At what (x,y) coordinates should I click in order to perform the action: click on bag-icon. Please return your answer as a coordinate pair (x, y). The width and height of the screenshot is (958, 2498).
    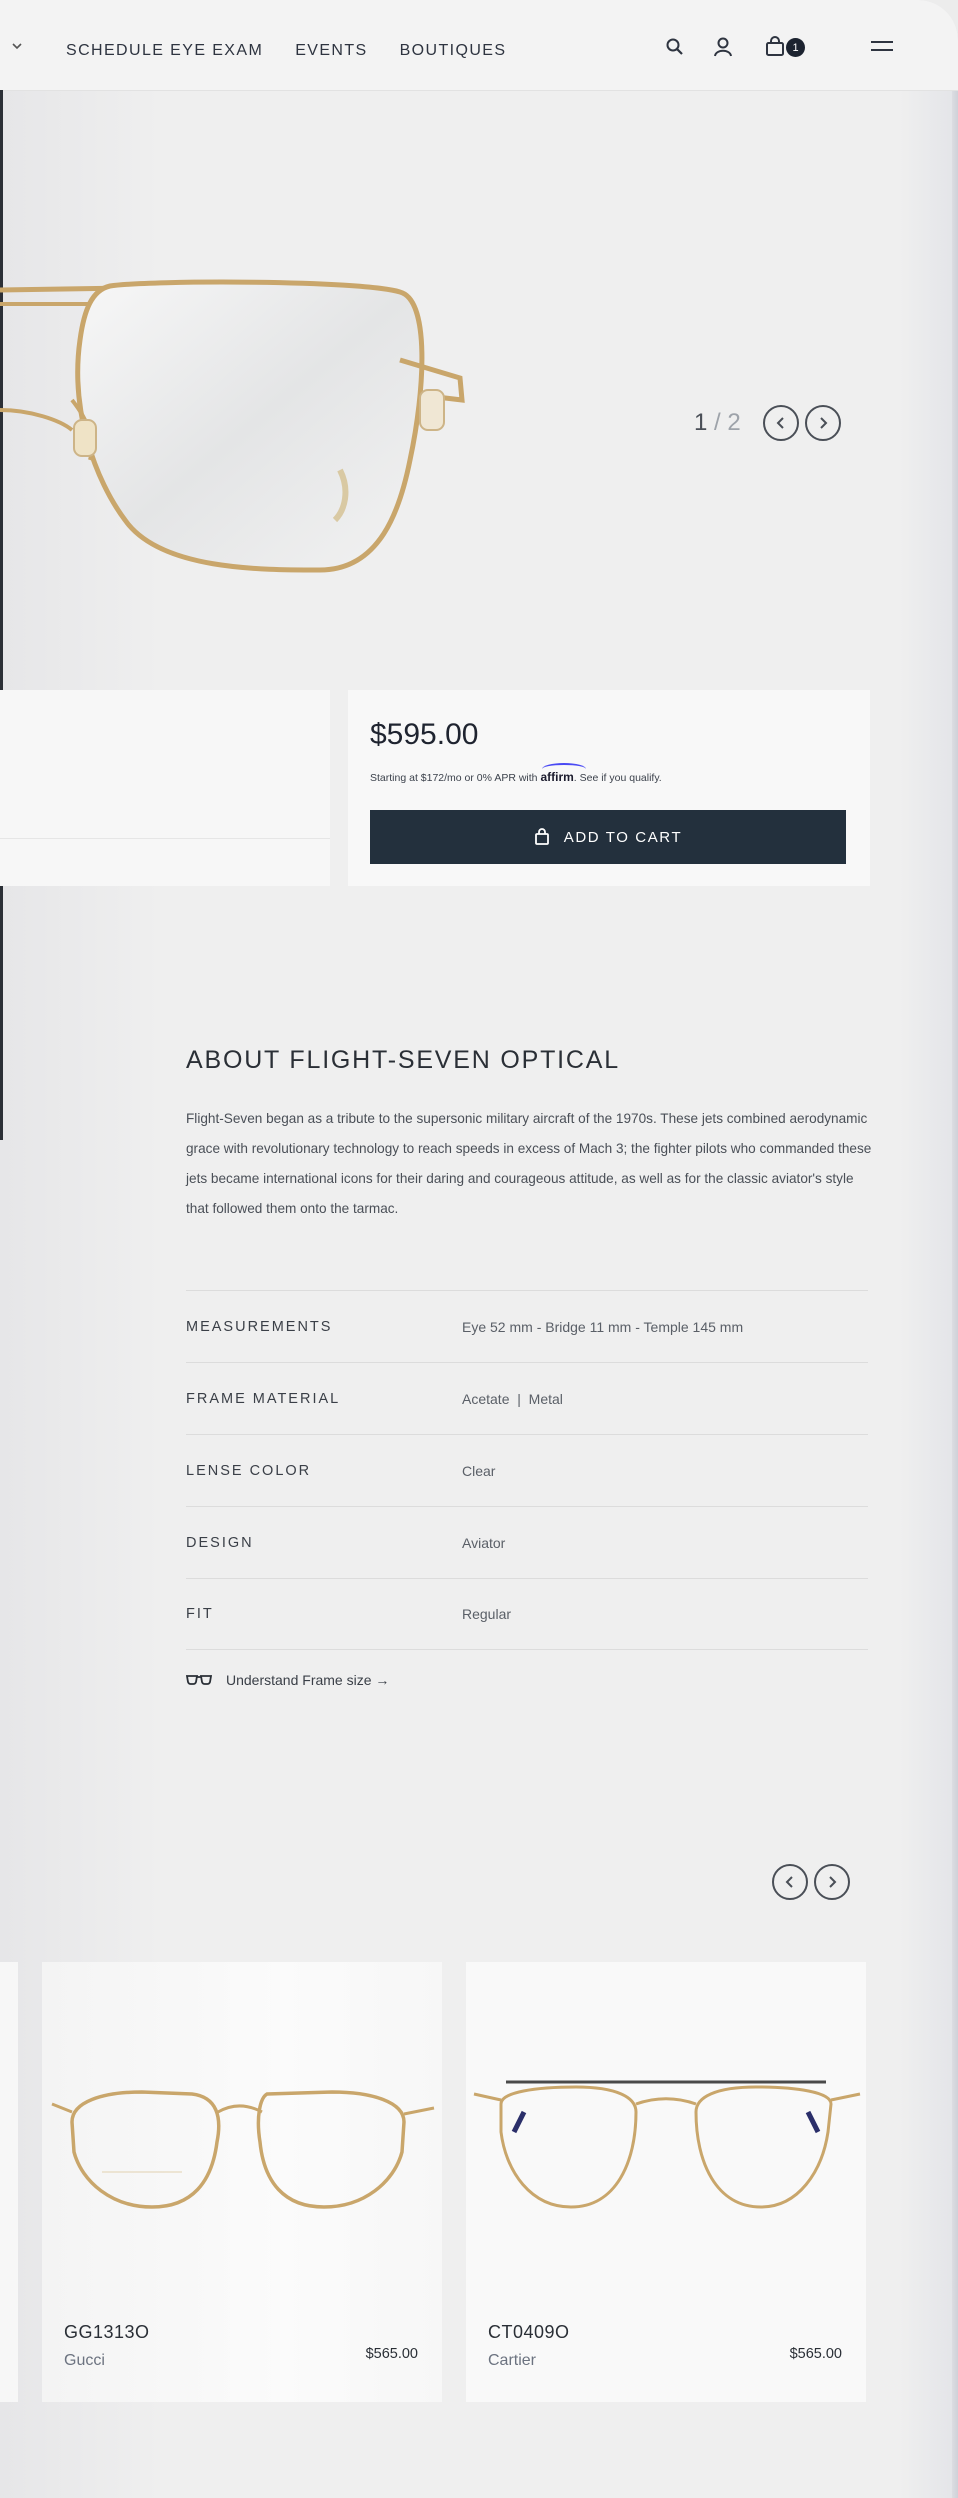
    Looking at the image, I should click on (541, 836).